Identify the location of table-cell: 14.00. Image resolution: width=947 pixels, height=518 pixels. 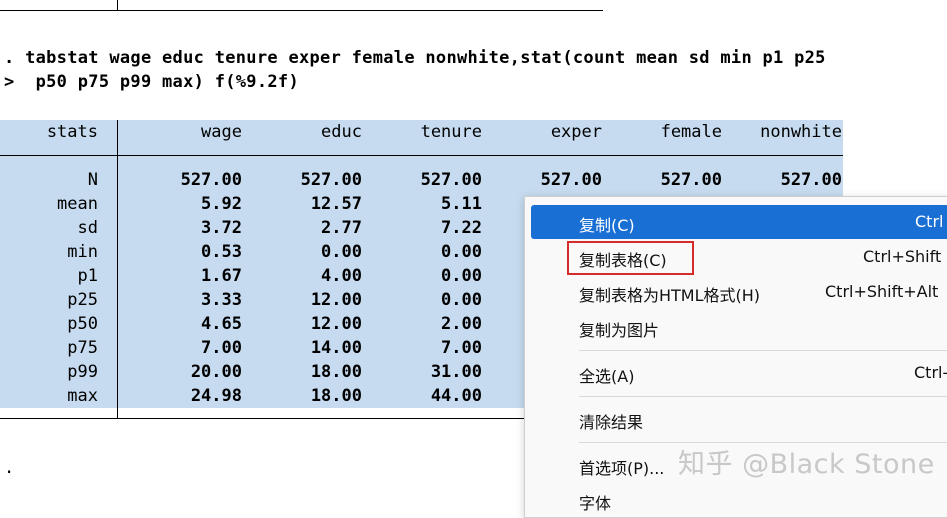
(336, 348).